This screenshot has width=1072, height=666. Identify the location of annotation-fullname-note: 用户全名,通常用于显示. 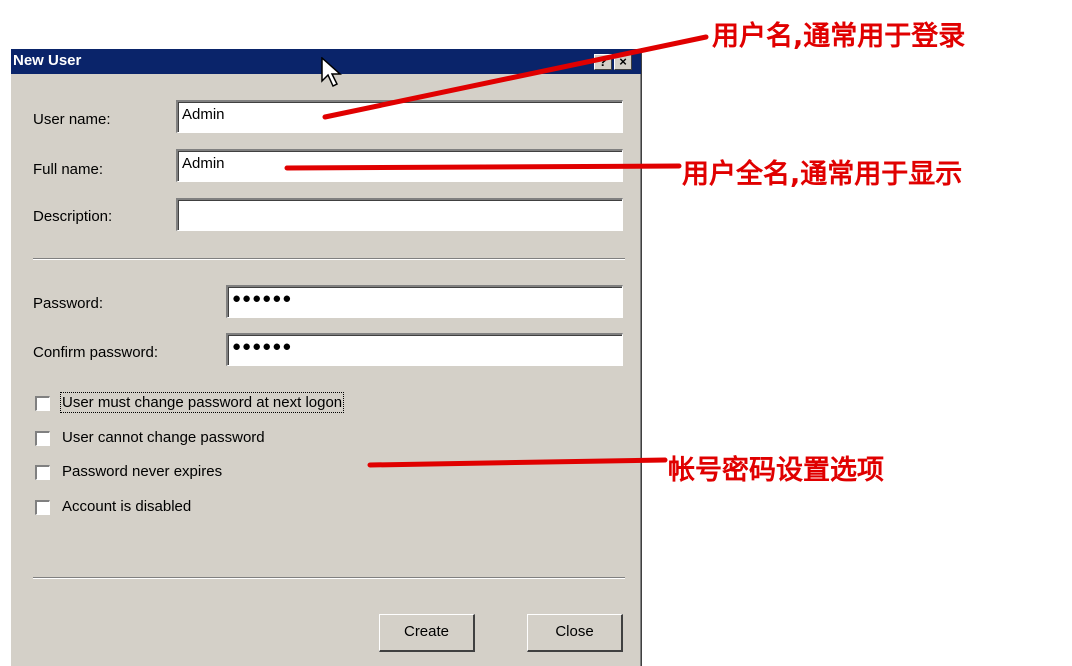
(822, 174).